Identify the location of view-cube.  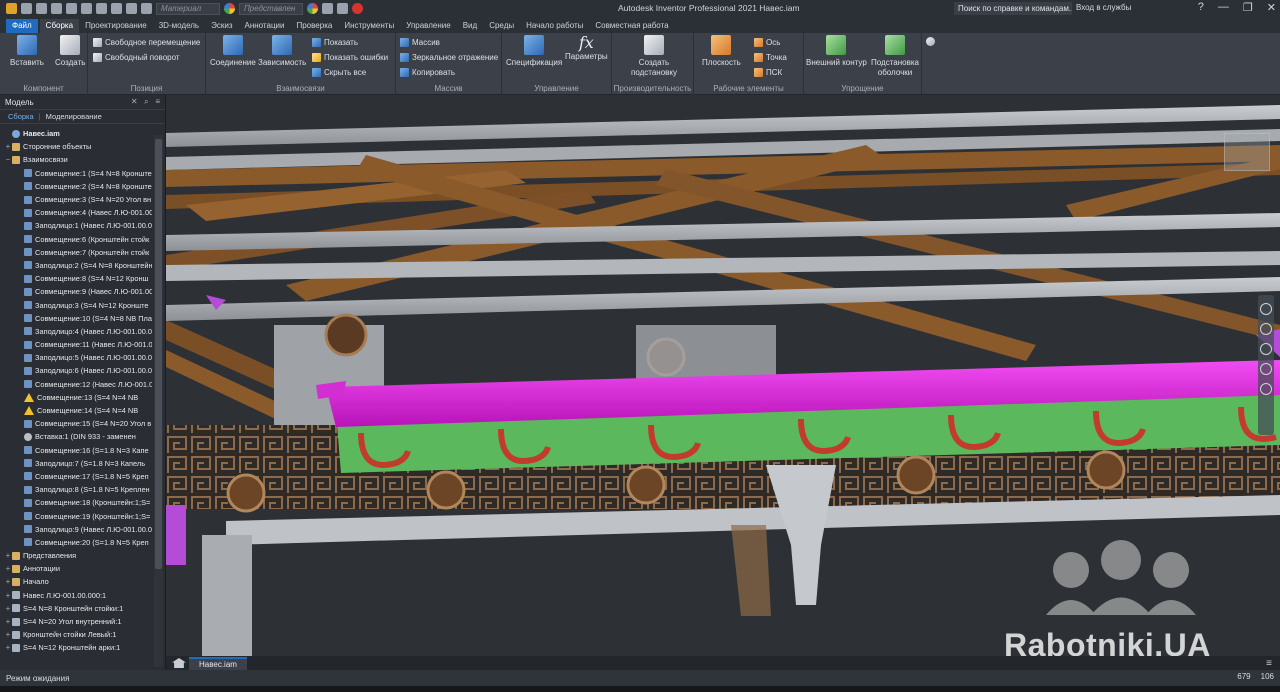
(1247, 152).